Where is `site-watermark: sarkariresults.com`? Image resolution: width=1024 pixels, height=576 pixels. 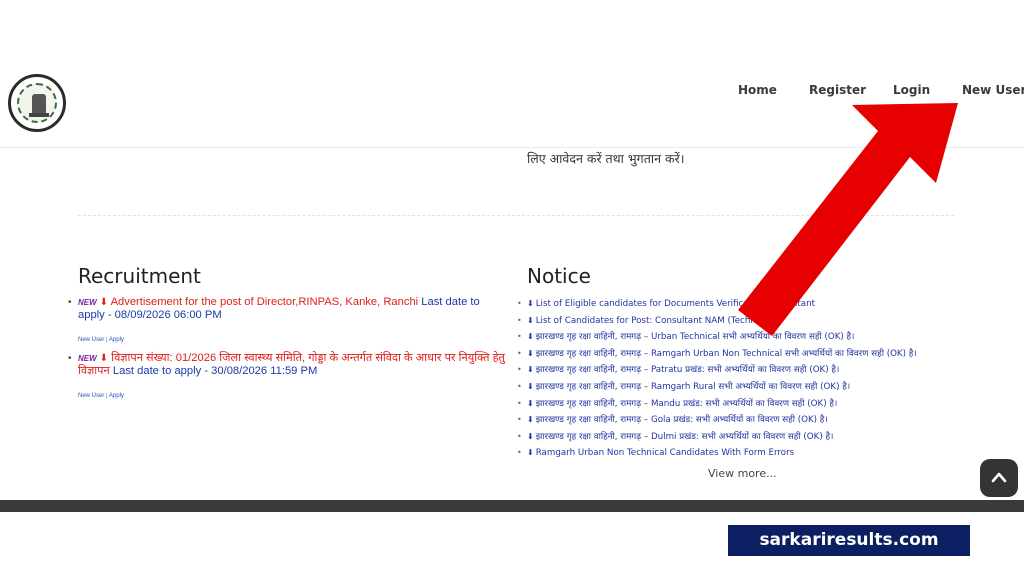
site-watermark: sarkariresults.com is located at coordinates (849, 540).